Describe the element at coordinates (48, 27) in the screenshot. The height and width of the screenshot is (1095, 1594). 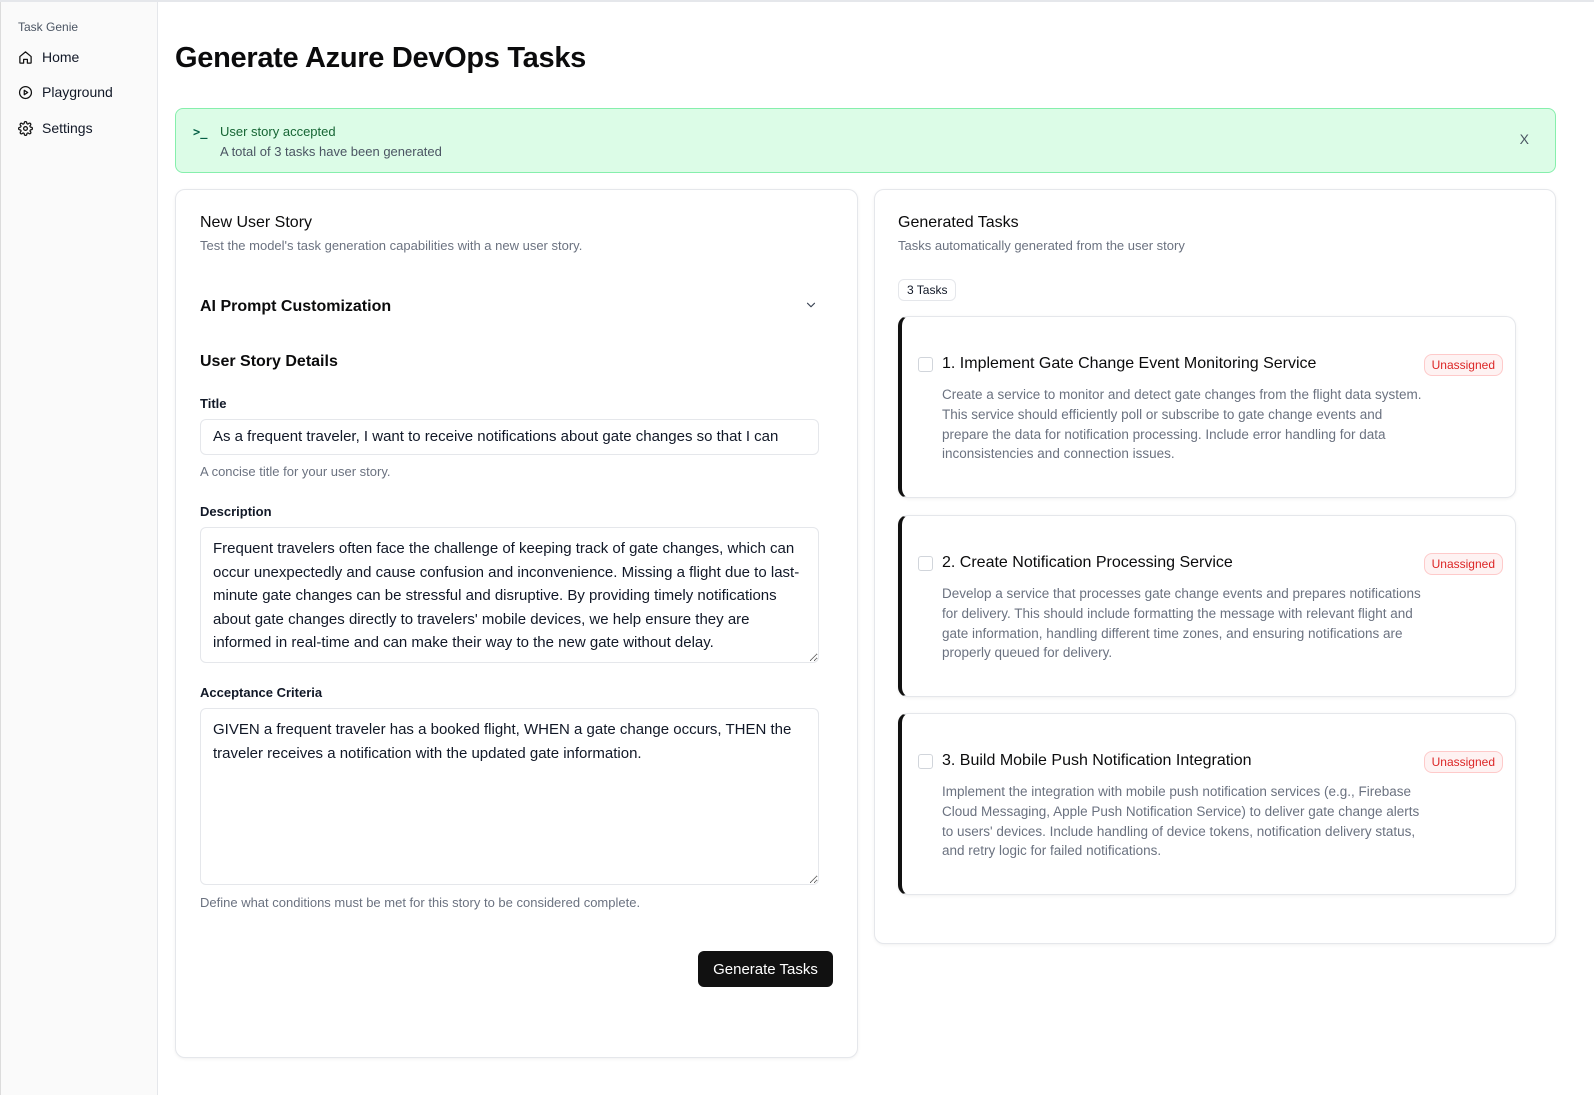
I see `app-brand: Task Genie` at that location.